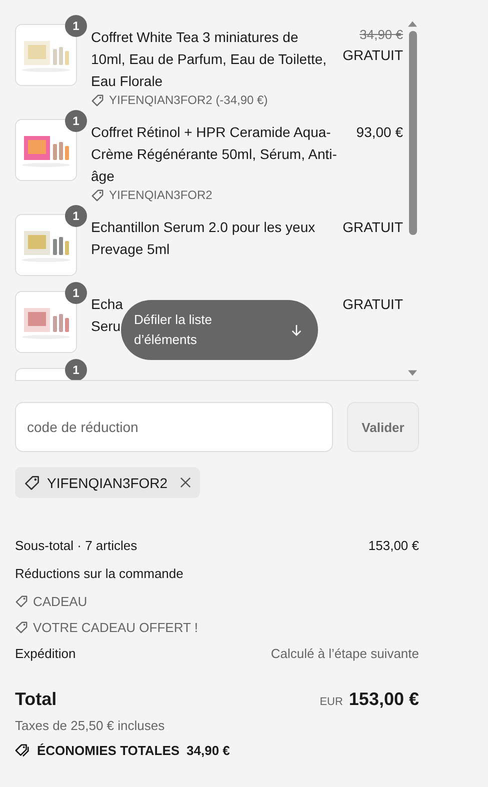  What do you see at coordinates (203, 238) in the screenshot?
I see `product-title: Echantillon Serum 2.0 pour les yeux Prevage 5ml` at bounding box center [203, 238].